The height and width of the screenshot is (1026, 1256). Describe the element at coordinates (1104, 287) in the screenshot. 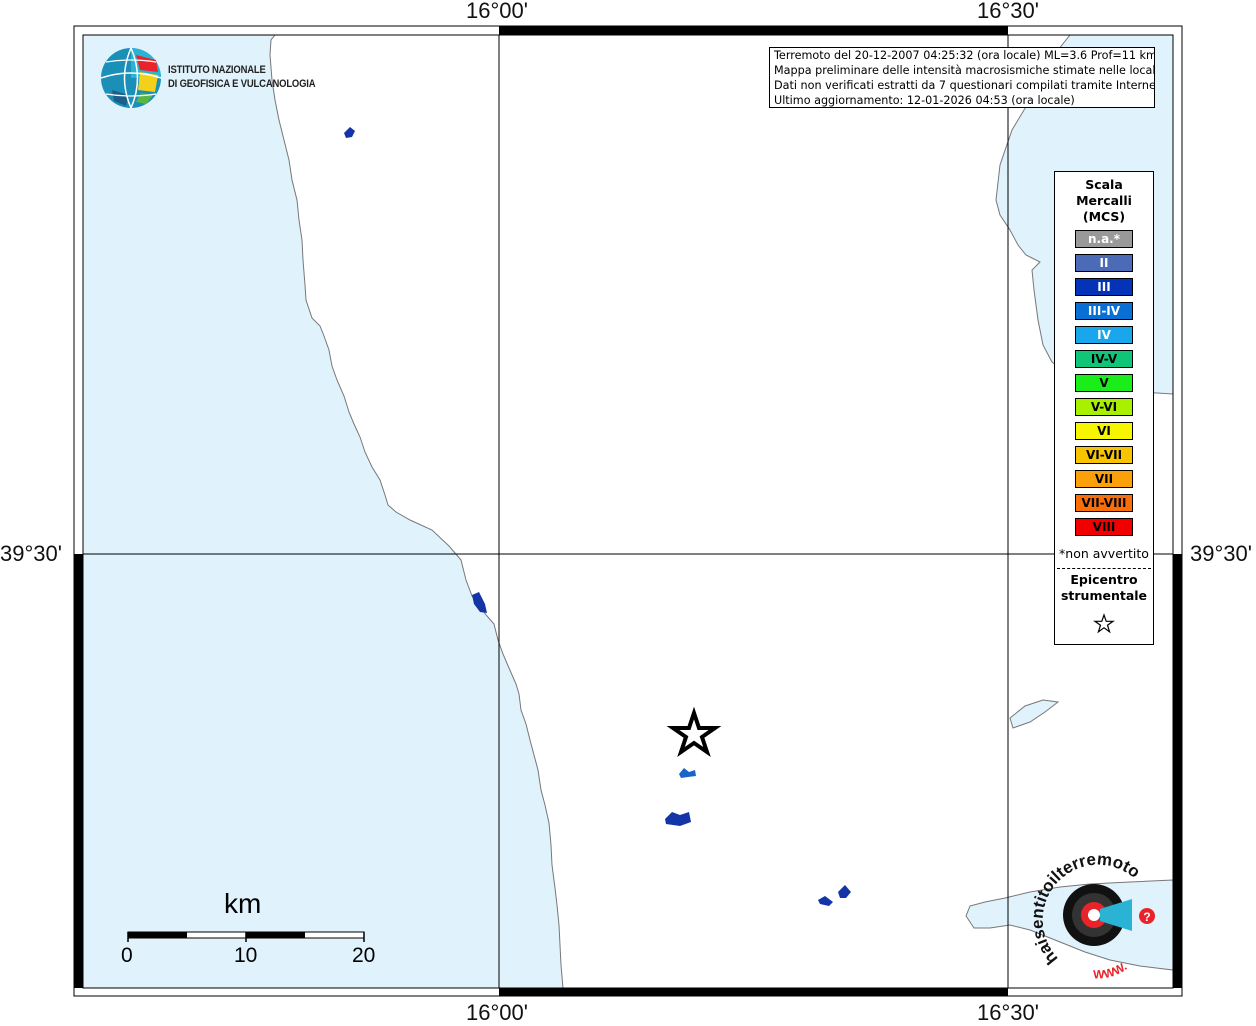

I see `legend-swatch: III` at that location.